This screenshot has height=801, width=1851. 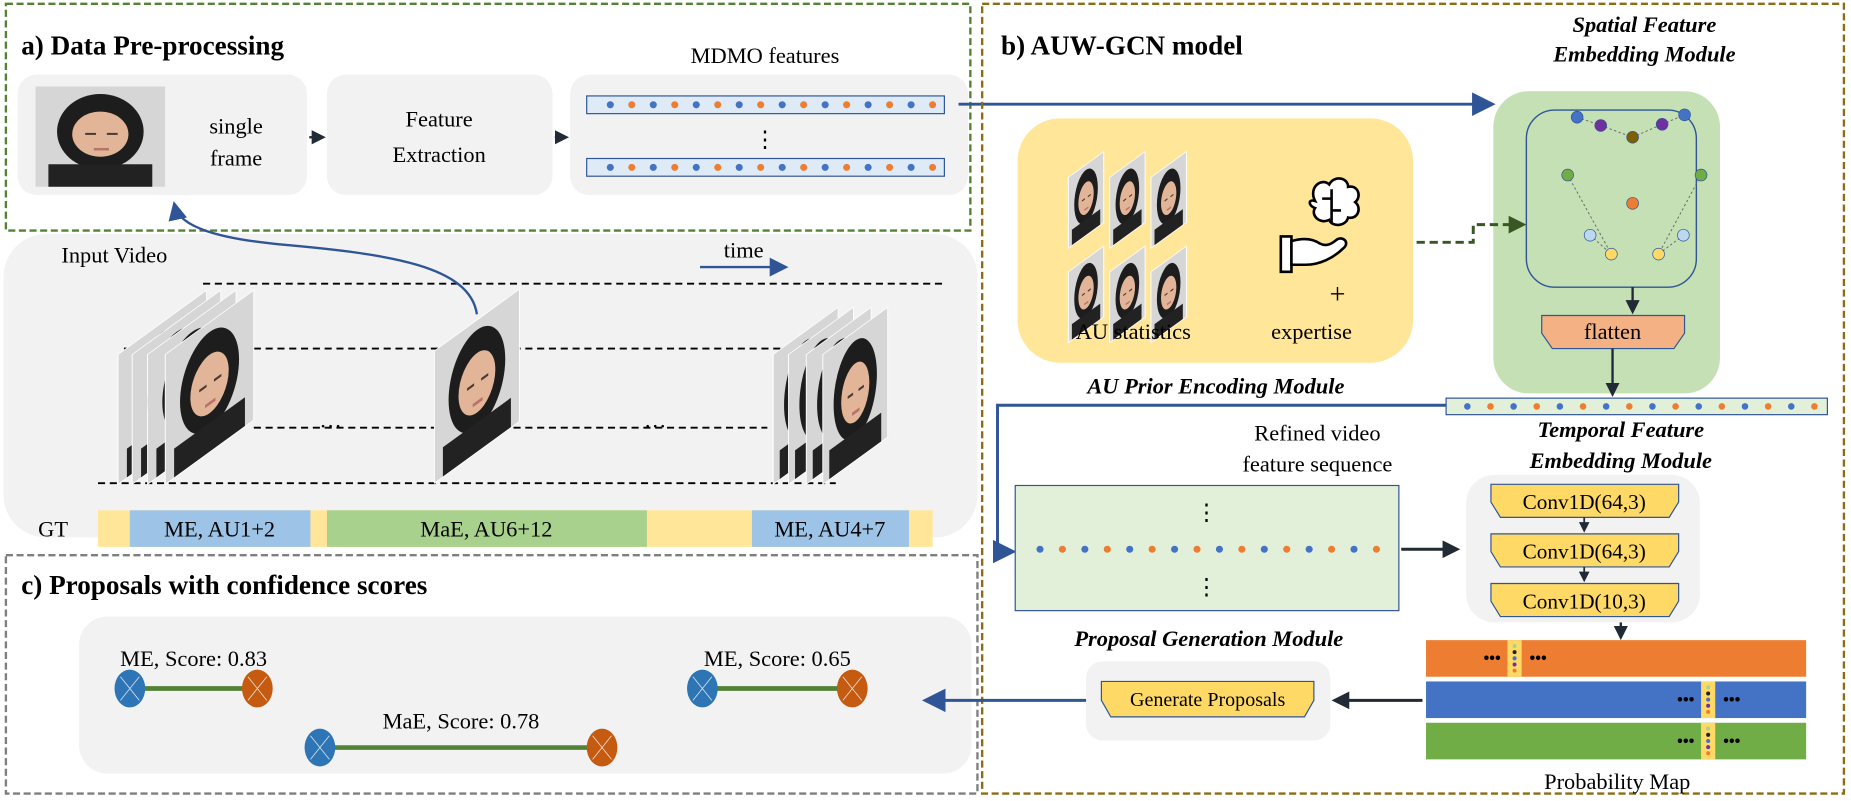 I want to click on au-prior-encoding-module: + AU statistics expertise, so click(x=1215, y=240).